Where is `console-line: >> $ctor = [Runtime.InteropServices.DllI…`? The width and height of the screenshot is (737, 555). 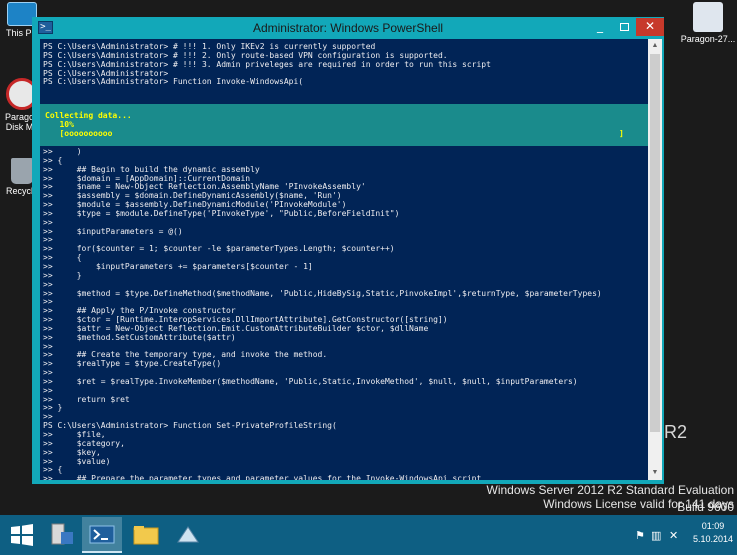 console-line: >> $ctor = [Runtime.InteropServices.DllI… is located at coordinates (245, 320).